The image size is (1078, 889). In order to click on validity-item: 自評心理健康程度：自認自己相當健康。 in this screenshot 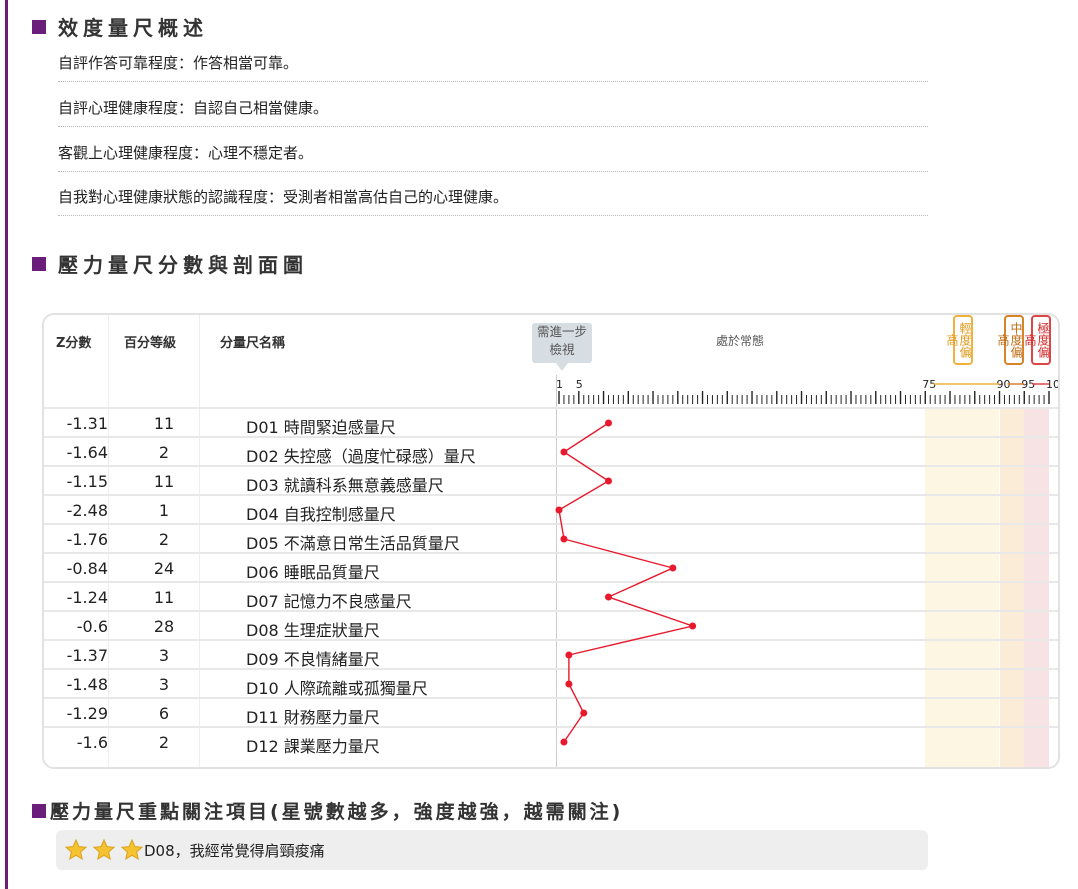, I will do `click(493, 112)`.